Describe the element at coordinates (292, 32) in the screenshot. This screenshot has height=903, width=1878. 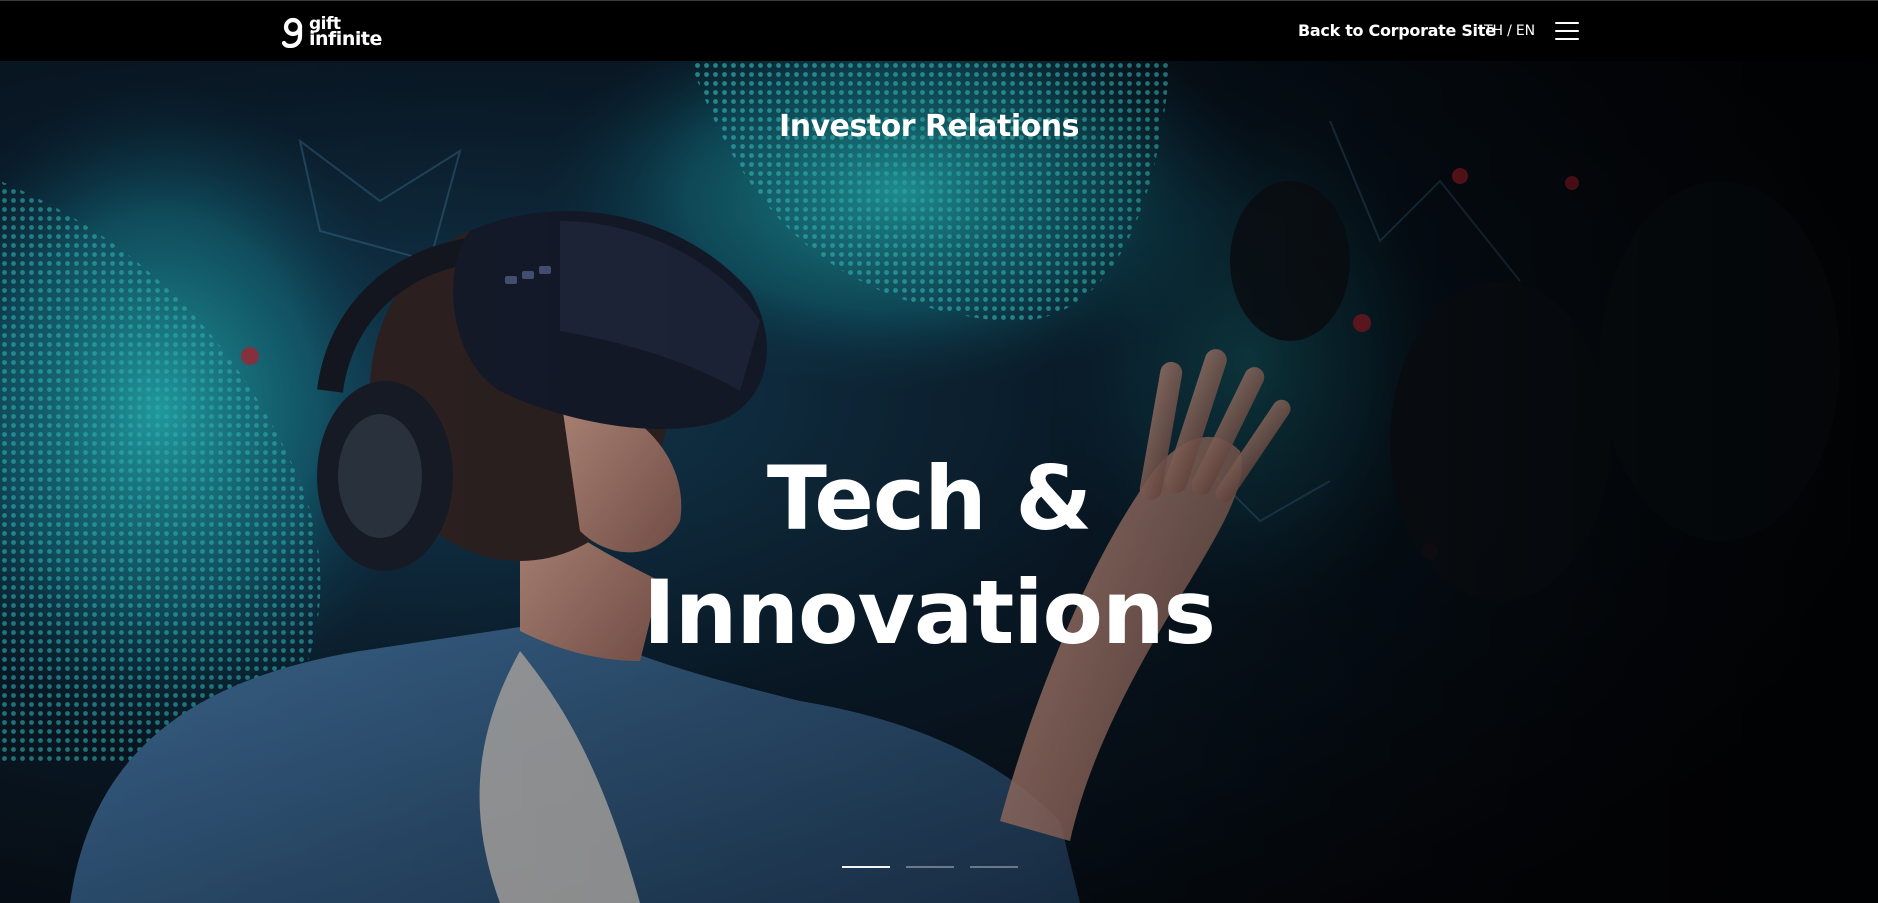
I see `logo-g-mark-icon` at that location.